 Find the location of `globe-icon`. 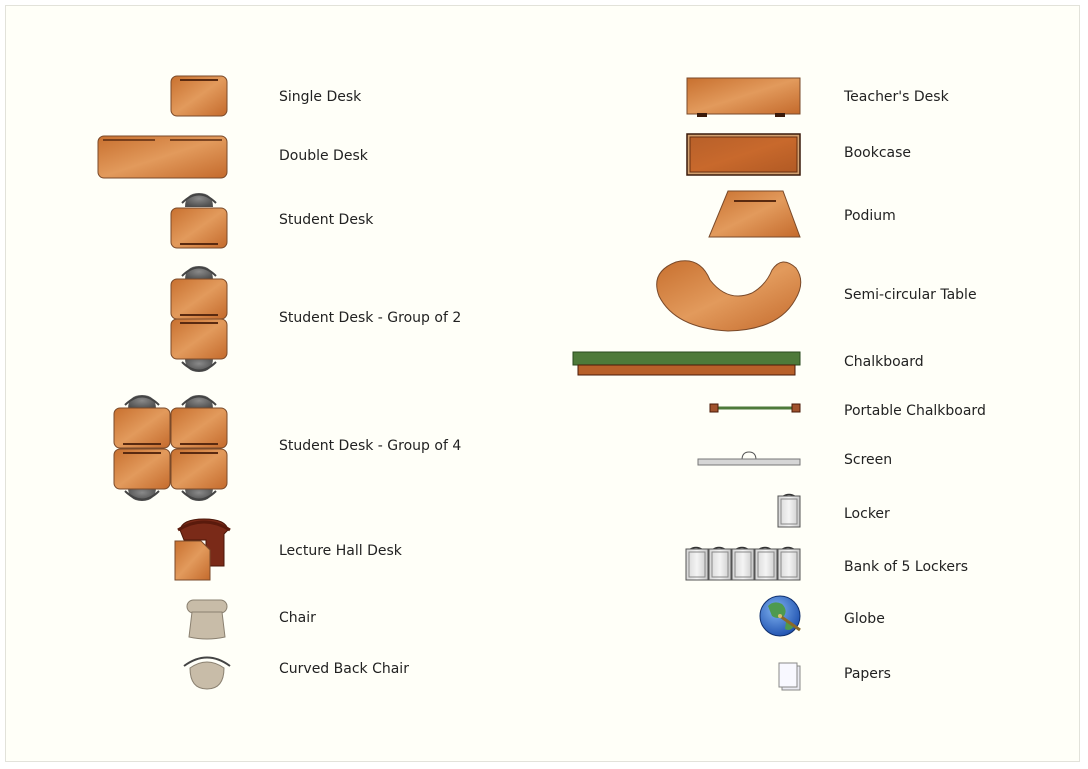

globe-icon is located at coordinates (780, 616).